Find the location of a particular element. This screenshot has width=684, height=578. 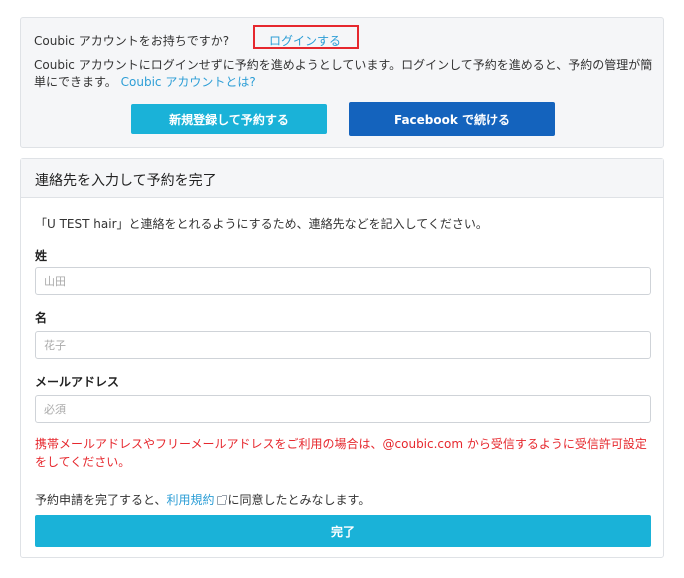

facebook-continue-button: Facebook で続ける is located at coordinates (452, 119).